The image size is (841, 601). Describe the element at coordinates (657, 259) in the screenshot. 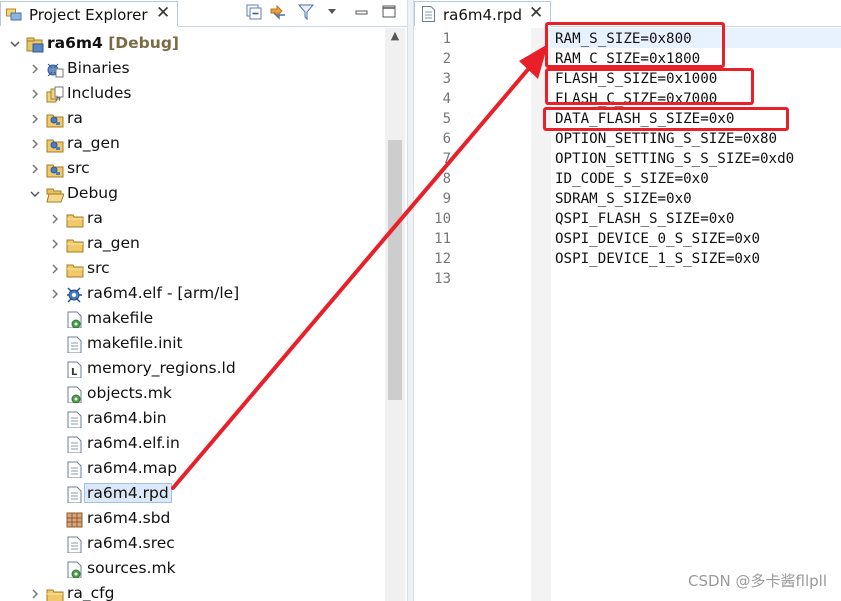

I see `code-line: OSPI_DEVICE_1_S_SIZE=0x0` at that location.